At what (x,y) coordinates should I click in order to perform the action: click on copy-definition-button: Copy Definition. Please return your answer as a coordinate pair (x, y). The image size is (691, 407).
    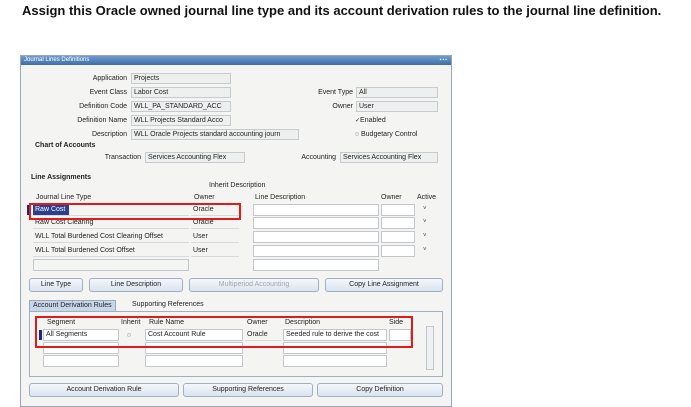
    Looking at the image, I should click on (380, 390).